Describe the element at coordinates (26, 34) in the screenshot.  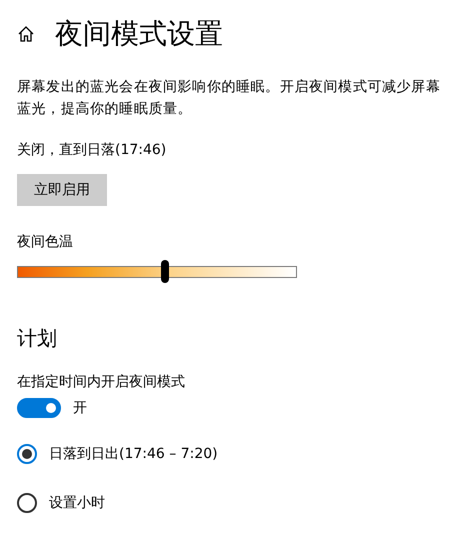
I see `home-icon` at that location.